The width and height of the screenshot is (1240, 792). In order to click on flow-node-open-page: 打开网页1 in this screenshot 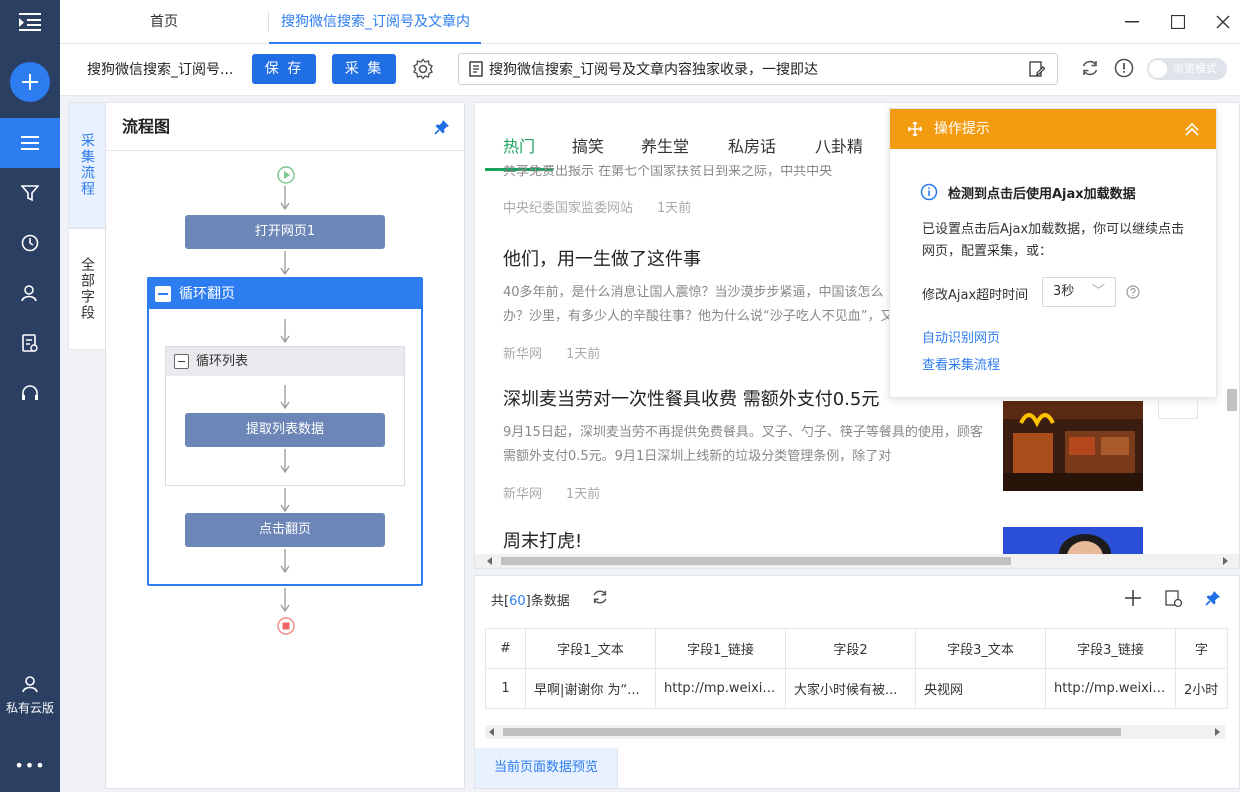, I will do `click(285, 232)`.